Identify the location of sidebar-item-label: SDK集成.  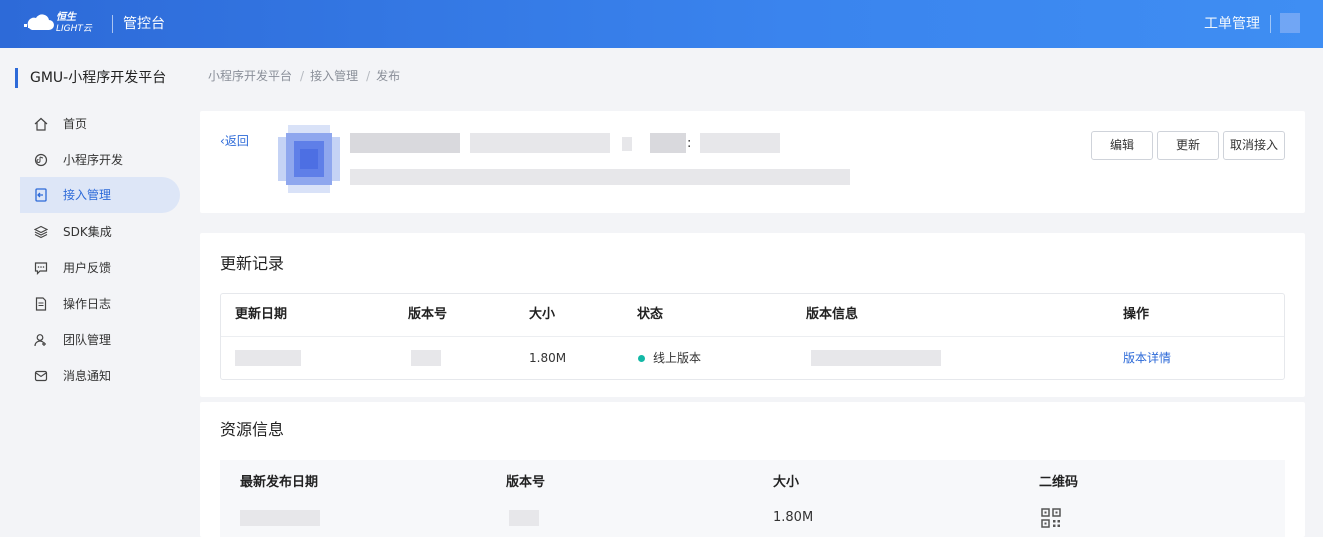
(87, 232).